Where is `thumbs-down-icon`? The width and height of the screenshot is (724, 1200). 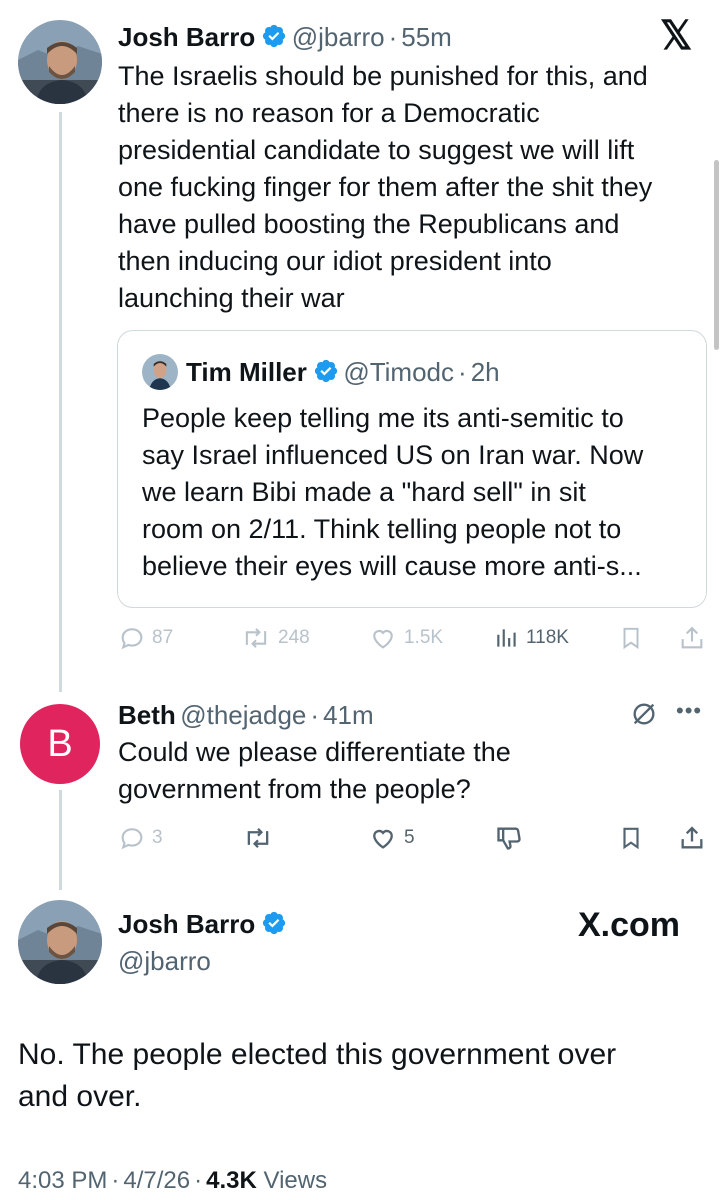
thumbs-down-icon is located at coordinates (509, 838).